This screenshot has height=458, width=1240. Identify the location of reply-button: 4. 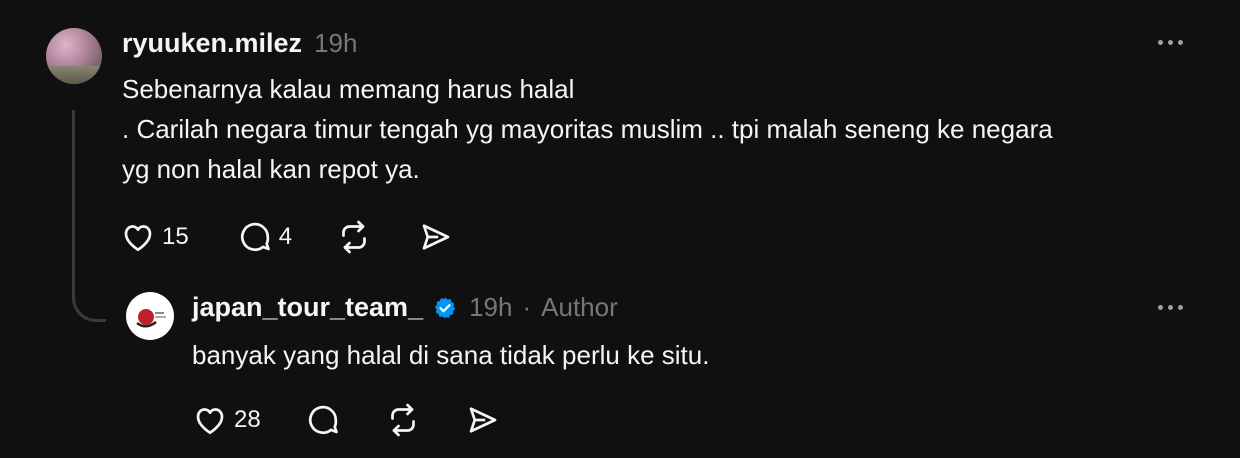
(264, 237).